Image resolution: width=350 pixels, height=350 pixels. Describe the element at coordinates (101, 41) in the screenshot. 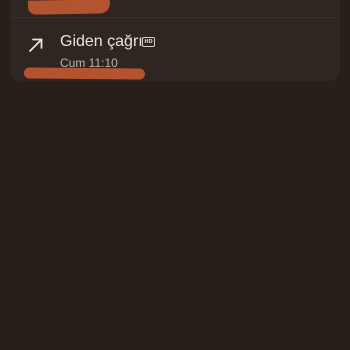

I see `call-type-label: Giden çağrı` at that location.